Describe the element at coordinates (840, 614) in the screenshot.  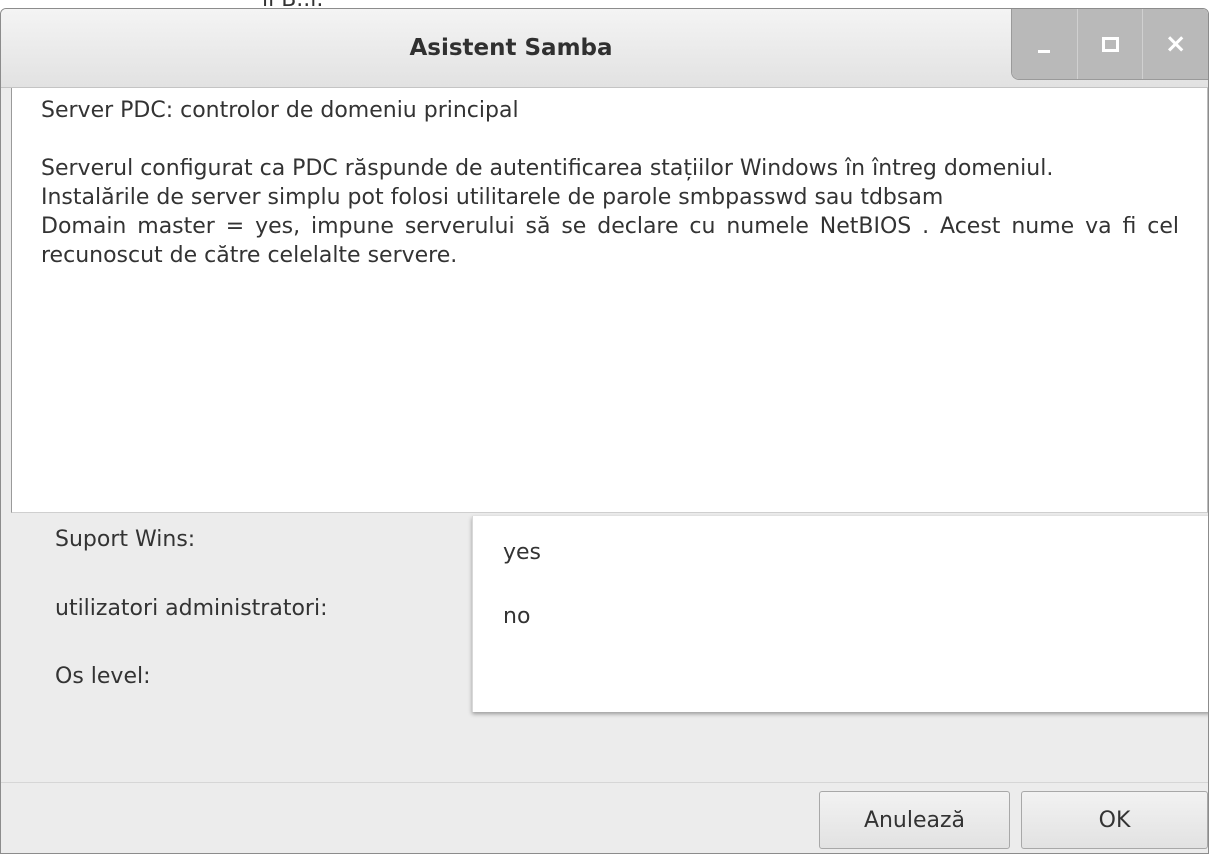
I see `values-list: yes no` at that location.